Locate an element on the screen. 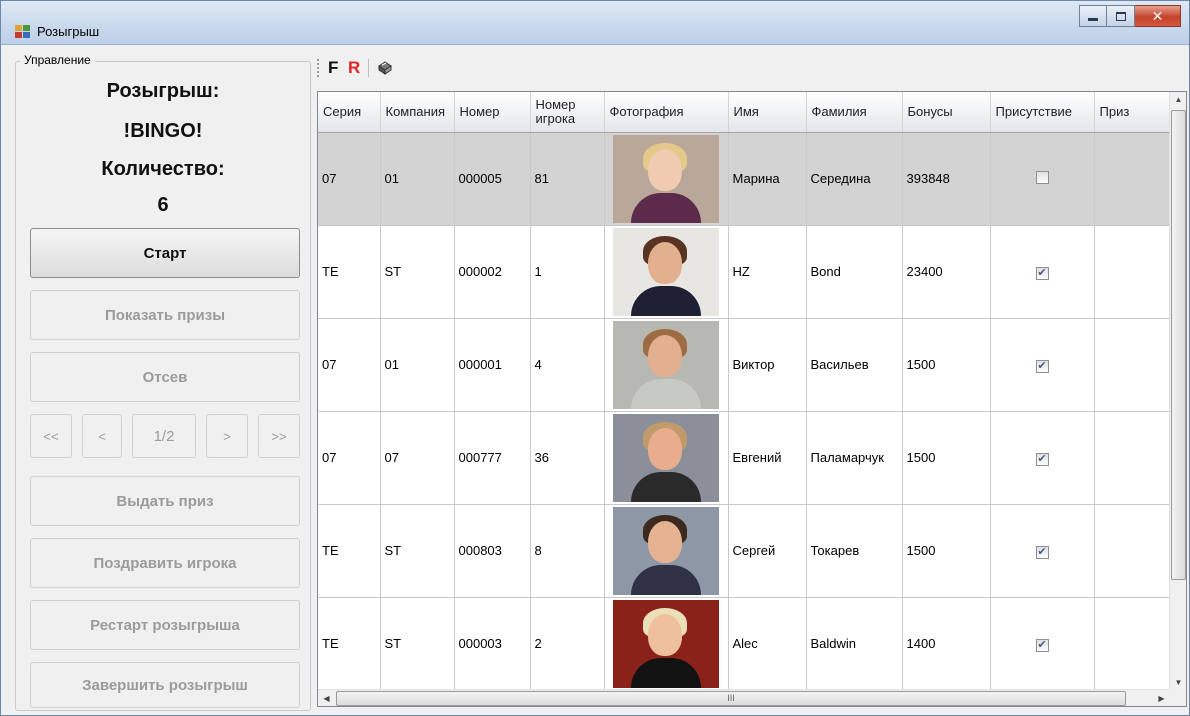 This screenshot has width=1190, height=716. column-header: Бонусы is located at coordinates (946, 112).